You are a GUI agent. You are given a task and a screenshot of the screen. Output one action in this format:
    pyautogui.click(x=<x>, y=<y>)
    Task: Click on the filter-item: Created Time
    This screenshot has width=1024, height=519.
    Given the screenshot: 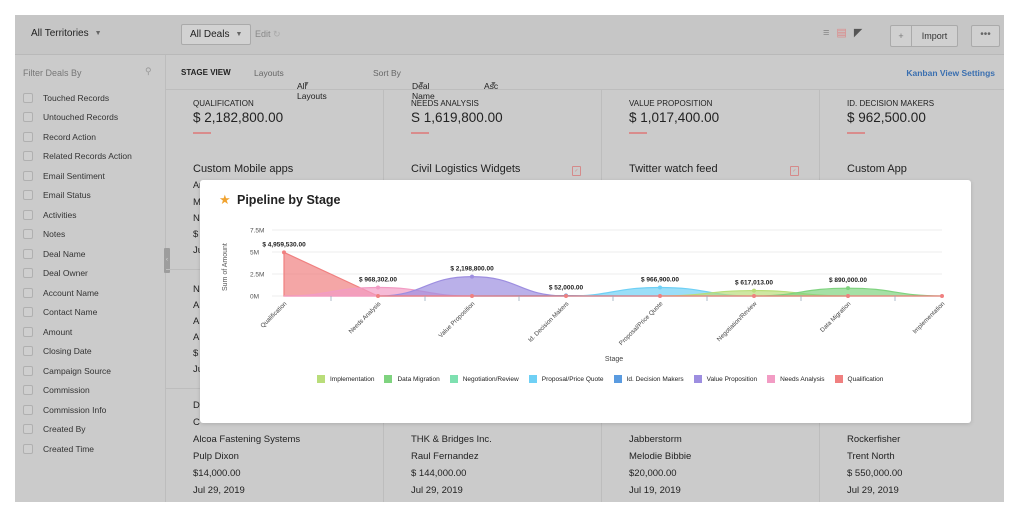 What is the action you would take?
    pyautogui.click(x=77, y=449)
    